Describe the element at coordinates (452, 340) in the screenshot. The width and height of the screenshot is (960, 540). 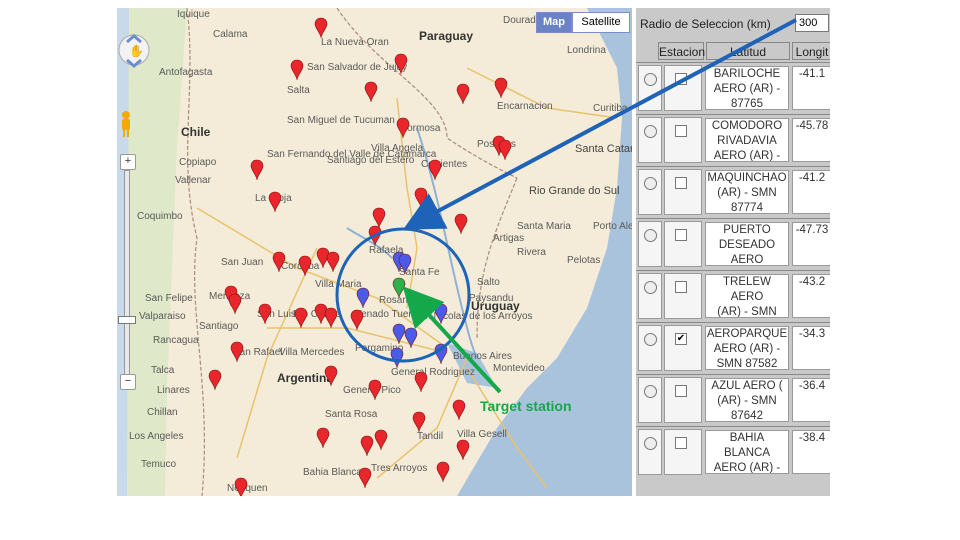
I see `target-station-arrow` at that location.